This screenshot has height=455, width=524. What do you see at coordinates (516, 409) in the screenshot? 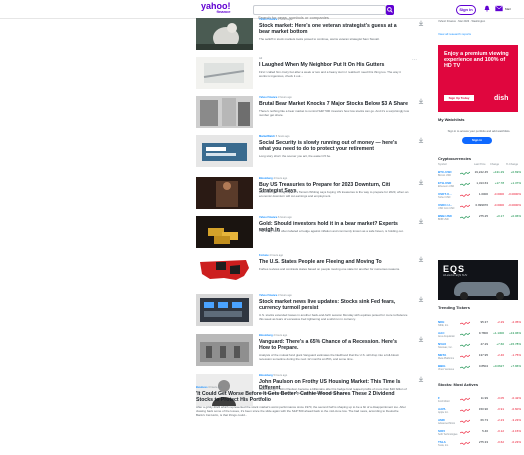
I see `ticker-pct-change: -0.60%` at bounding box center [516, 409].